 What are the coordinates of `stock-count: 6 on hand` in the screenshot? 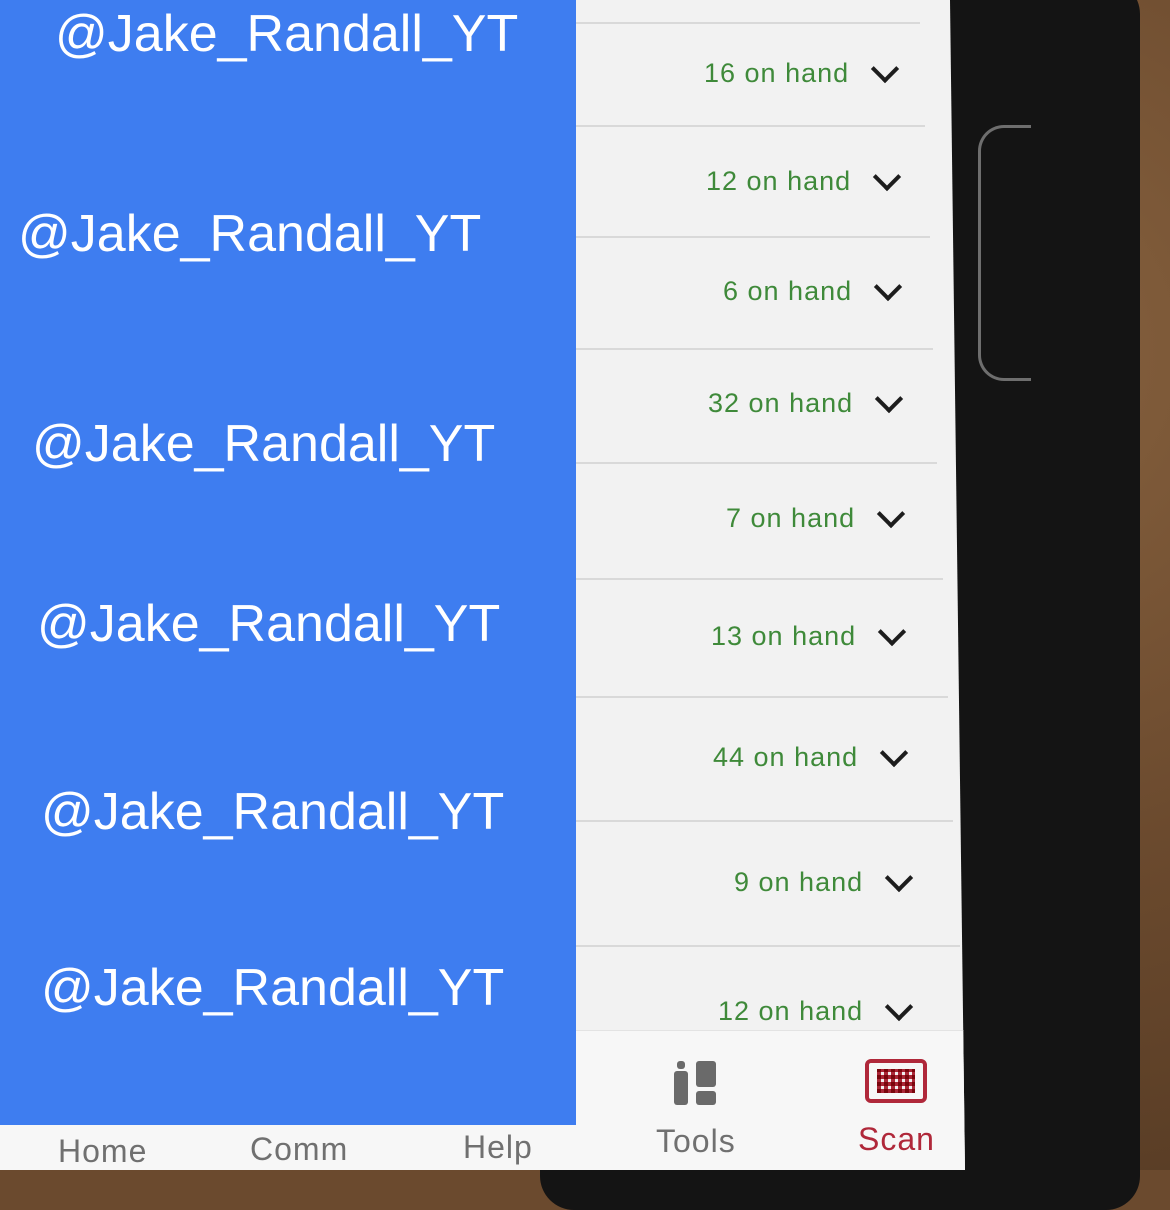 It's located at (788, 291).